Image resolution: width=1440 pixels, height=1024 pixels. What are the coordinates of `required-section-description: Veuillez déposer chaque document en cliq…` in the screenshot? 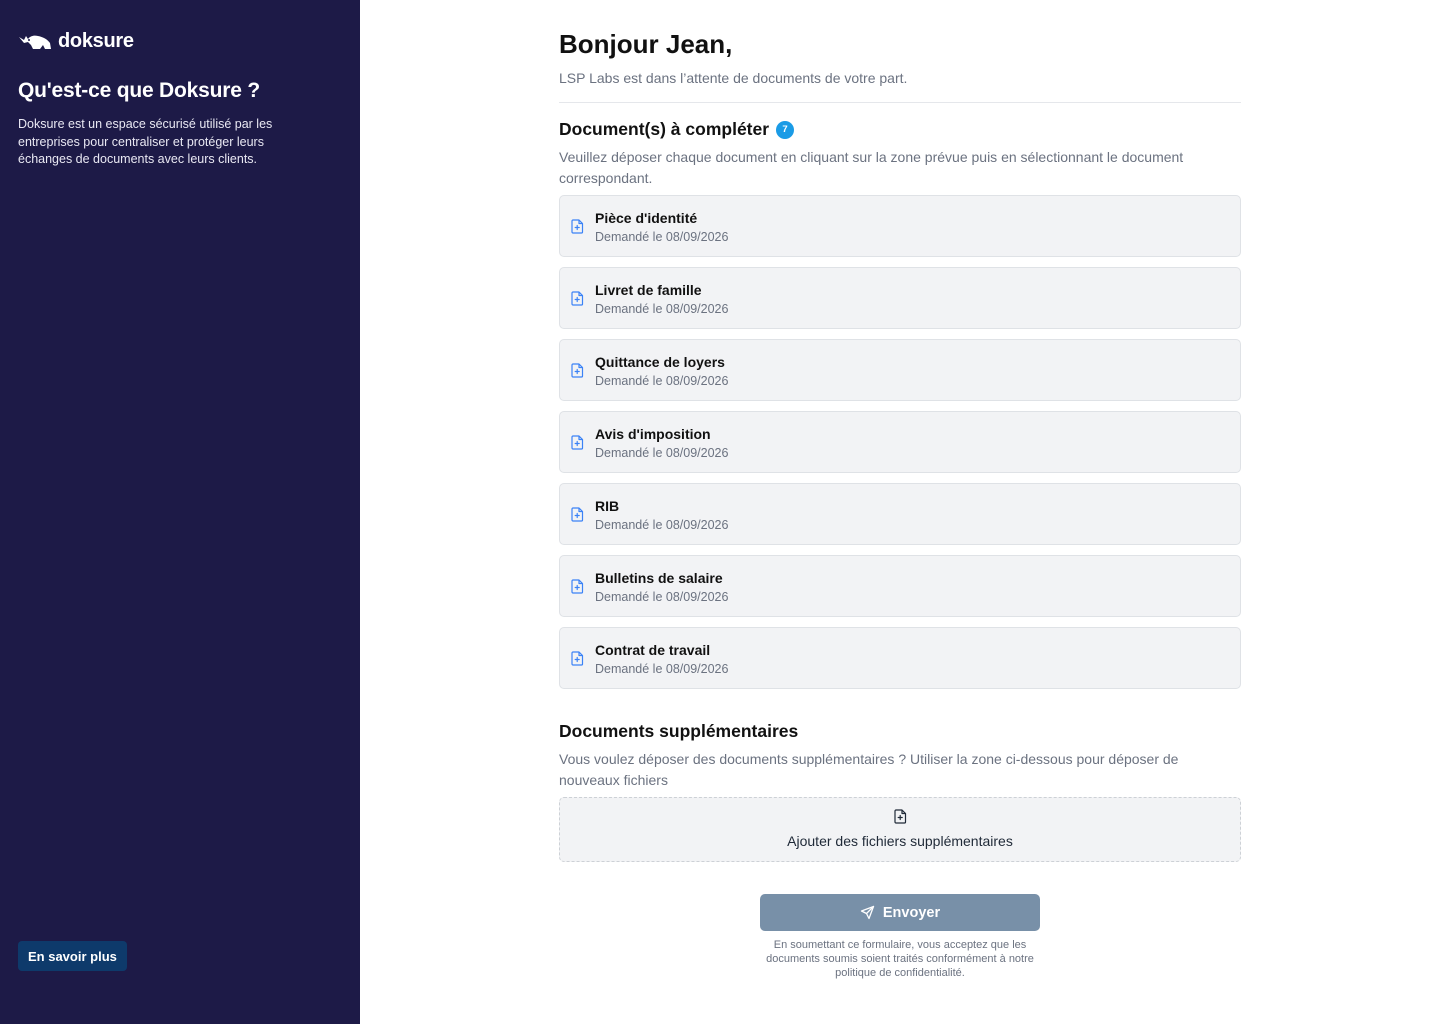 It's located at (871, 167).